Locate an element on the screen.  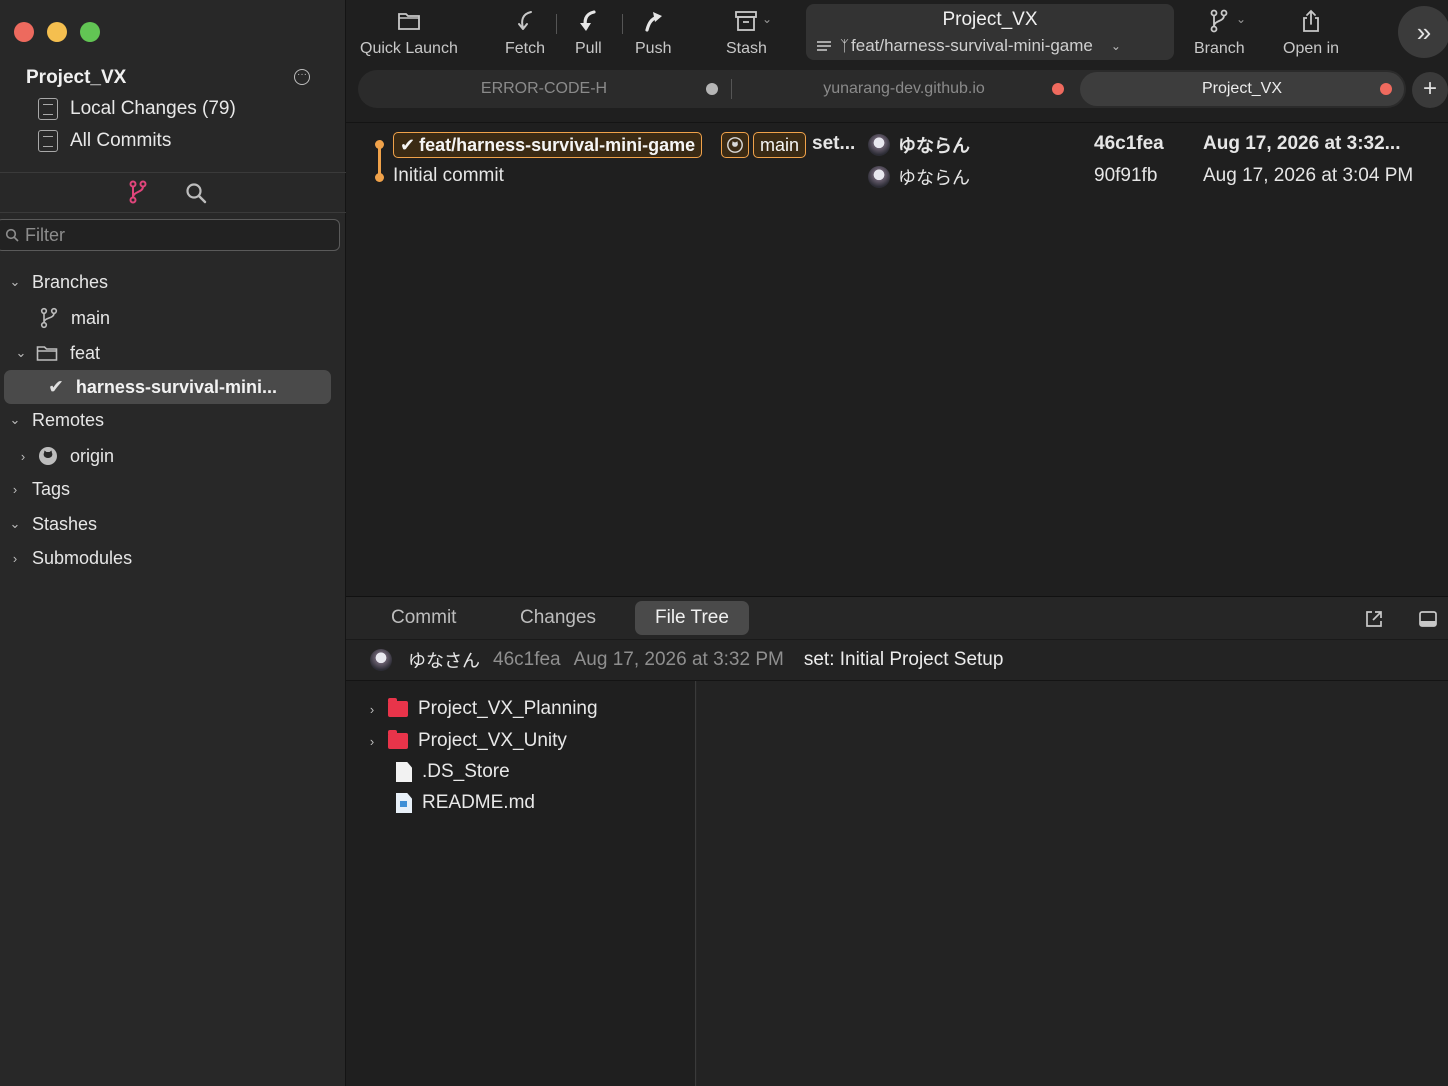
file-tree-item-file: README.md is located at coordinates (465, 803).